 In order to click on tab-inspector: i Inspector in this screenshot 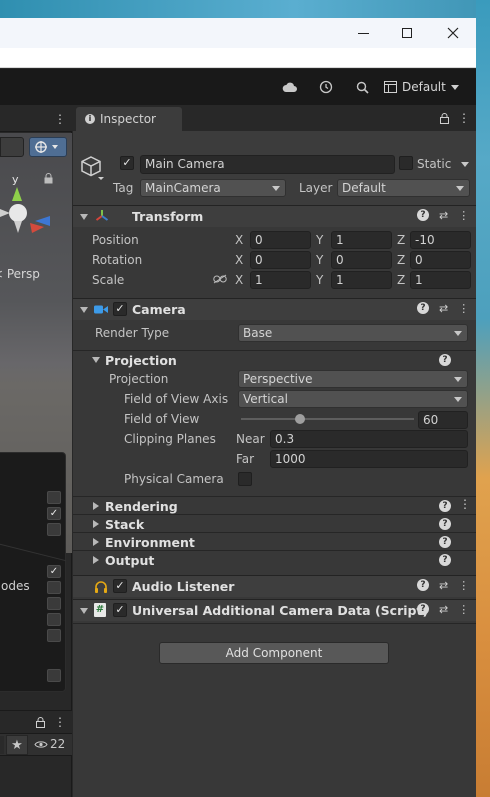, I will do `click(129, 119)`.